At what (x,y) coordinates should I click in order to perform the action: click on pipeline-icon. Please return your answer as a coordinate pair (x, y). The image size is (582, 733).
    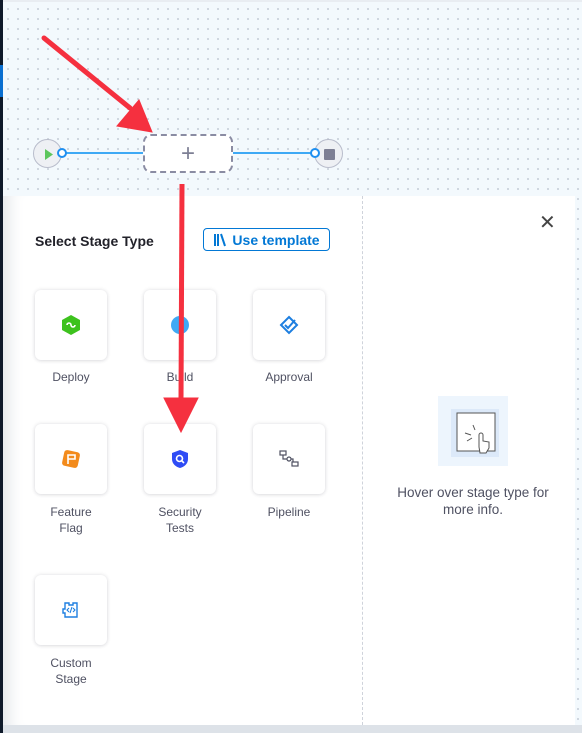
    Looking at the image, I should click on (289, 458).